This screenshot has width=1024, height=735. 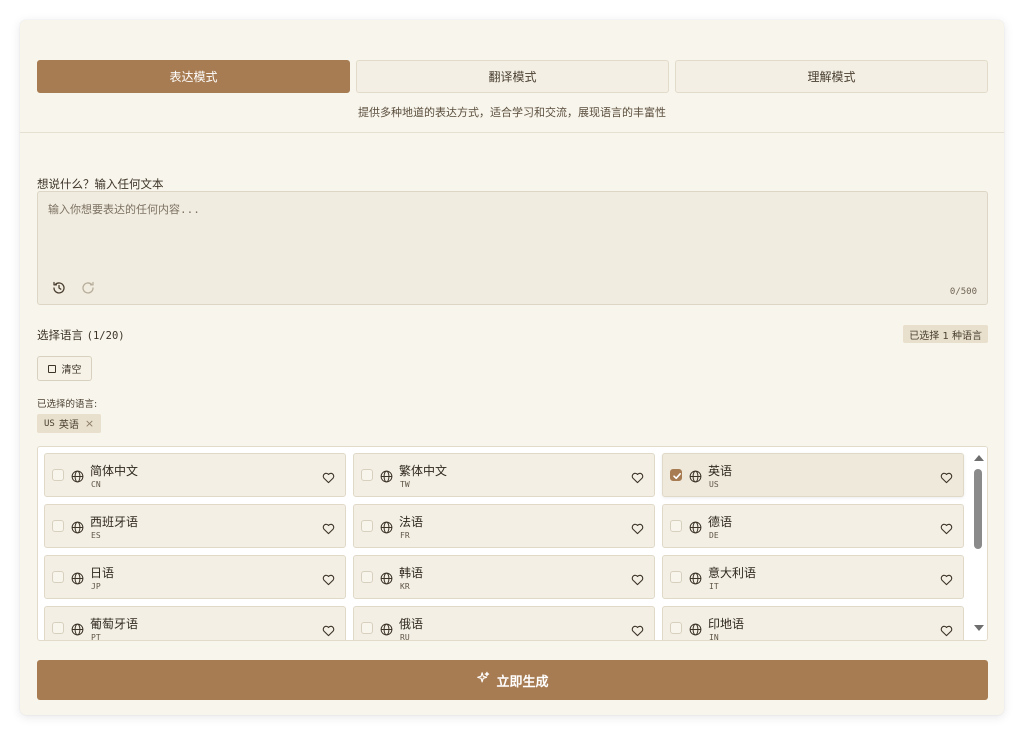 What do you see at coordinates (483, 680) in the screenshot?
I see `sparkles-icon` at bounding box center [483, 680].